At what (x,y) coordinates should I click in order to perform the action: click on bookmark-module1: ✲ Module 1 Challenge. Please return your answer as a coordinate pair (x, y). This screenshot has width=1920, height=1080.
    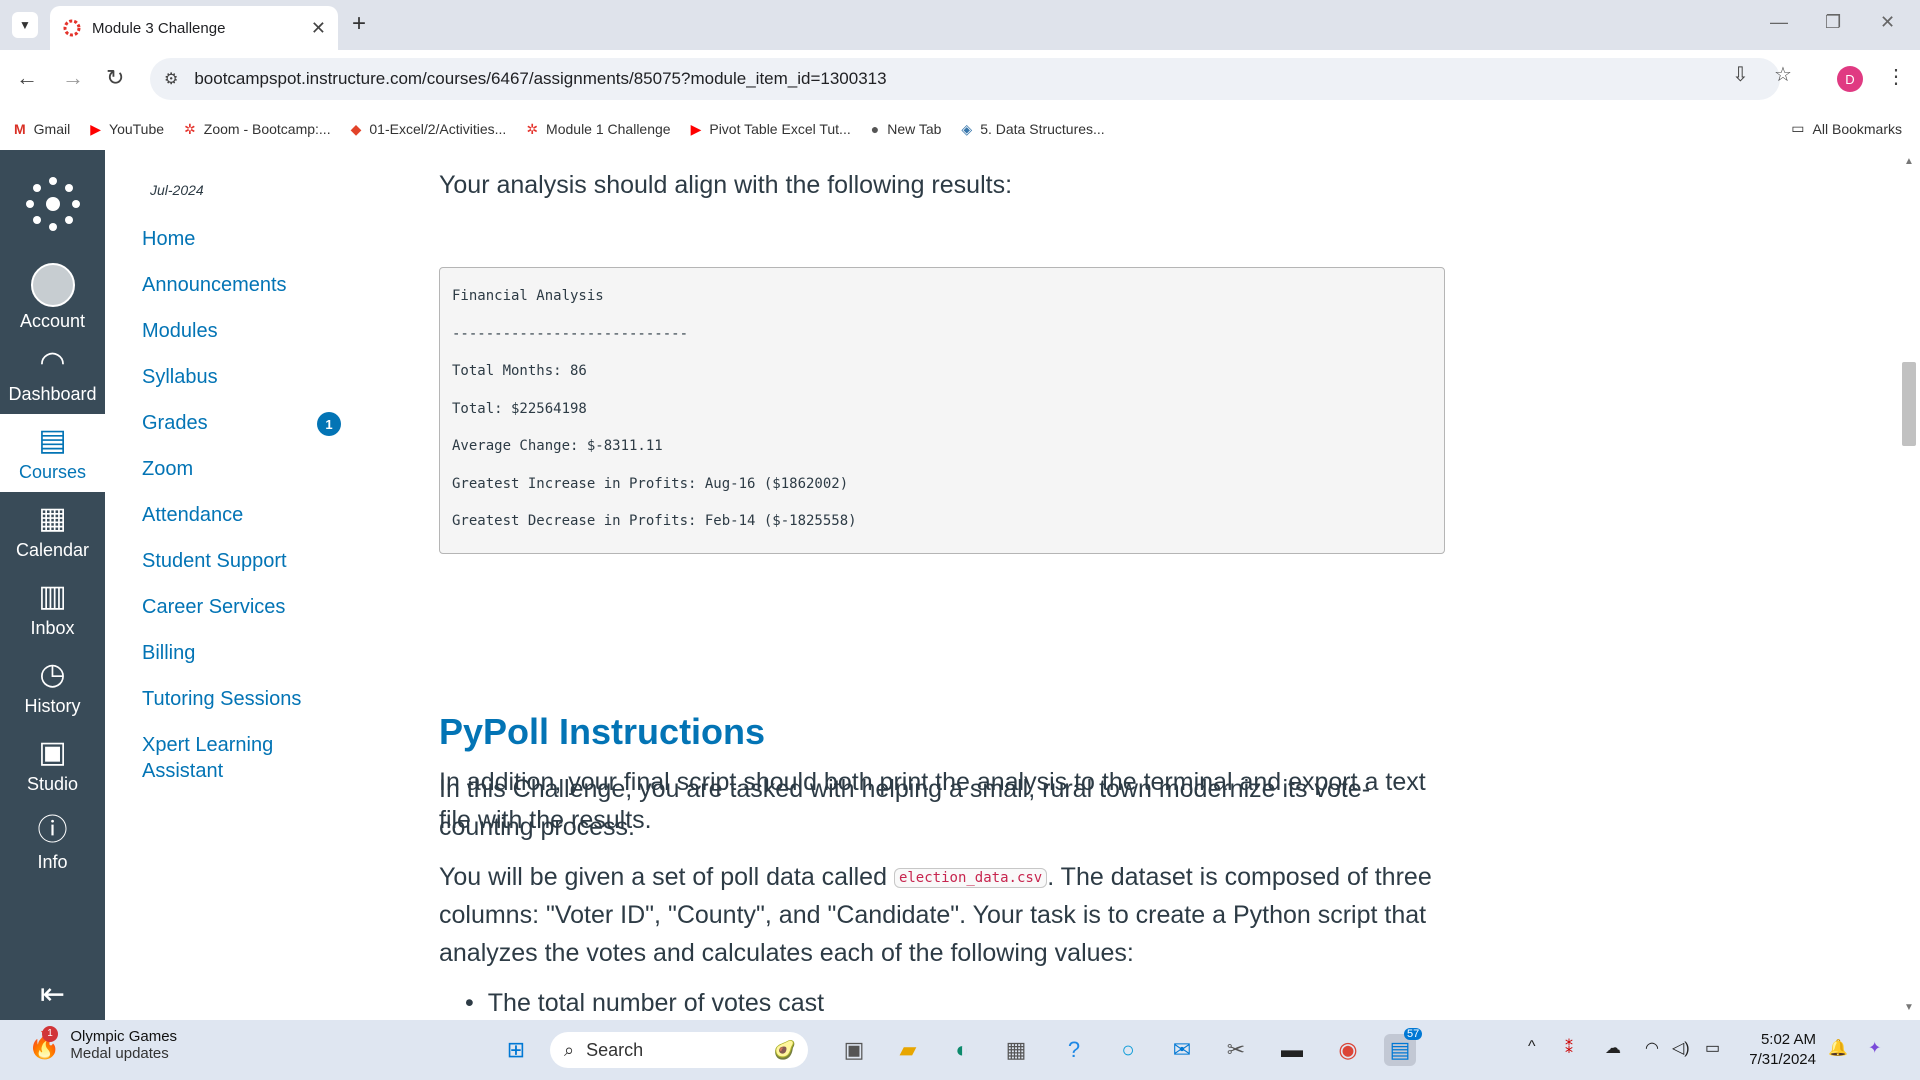
    Looking at the image, I should click on (598, 129).